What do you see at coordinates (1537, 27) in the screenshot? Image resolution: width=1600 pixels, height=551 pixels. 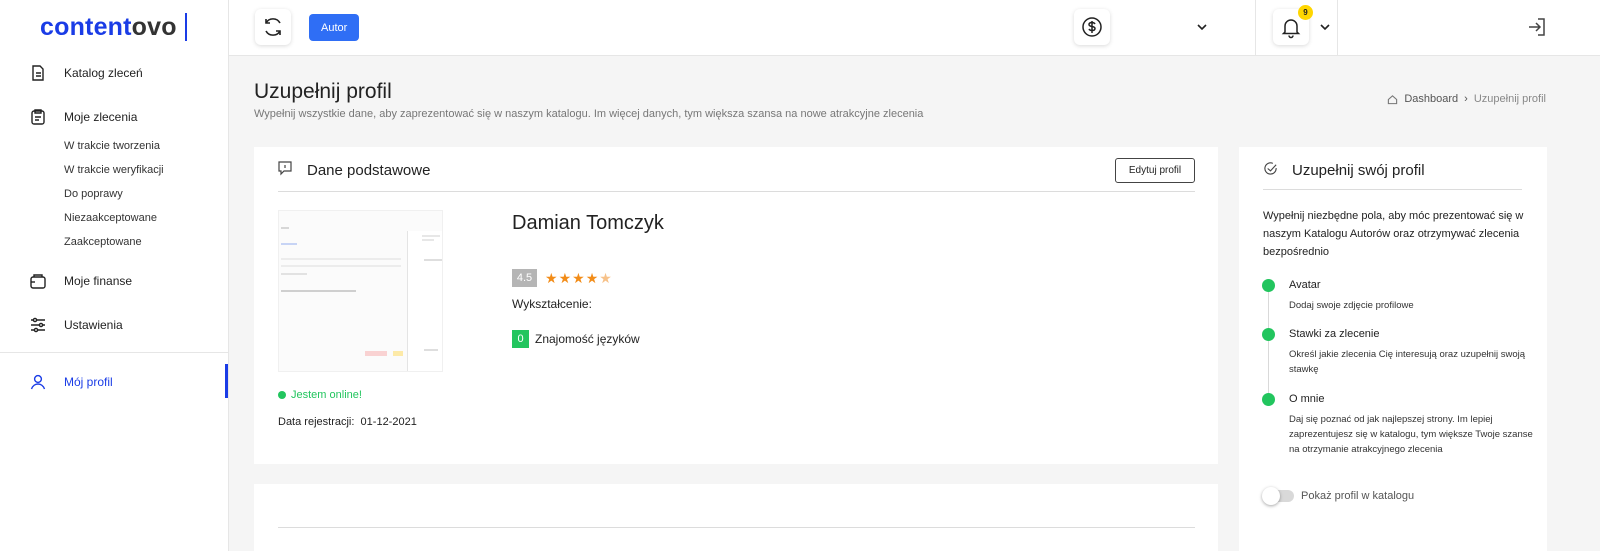 I see `logout-icon` at bounding box center [1537, 27].